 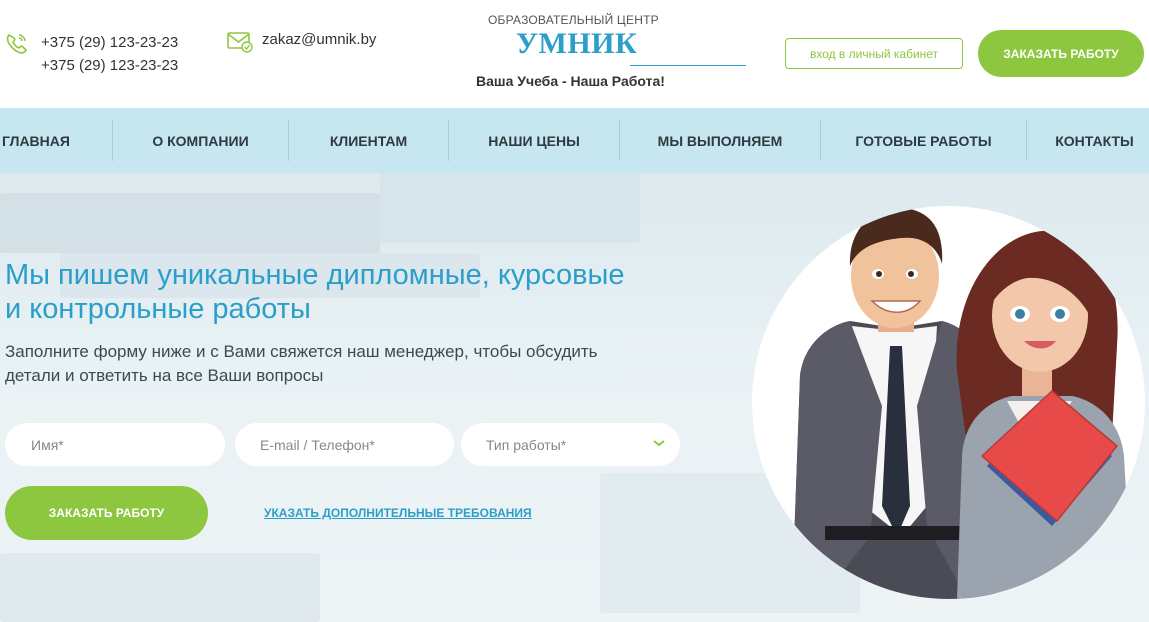 What do you see at coordinates (570, 444) in the screenshot?
I see `work-type-select: Тип работы*` at bounding box center [570, 444].